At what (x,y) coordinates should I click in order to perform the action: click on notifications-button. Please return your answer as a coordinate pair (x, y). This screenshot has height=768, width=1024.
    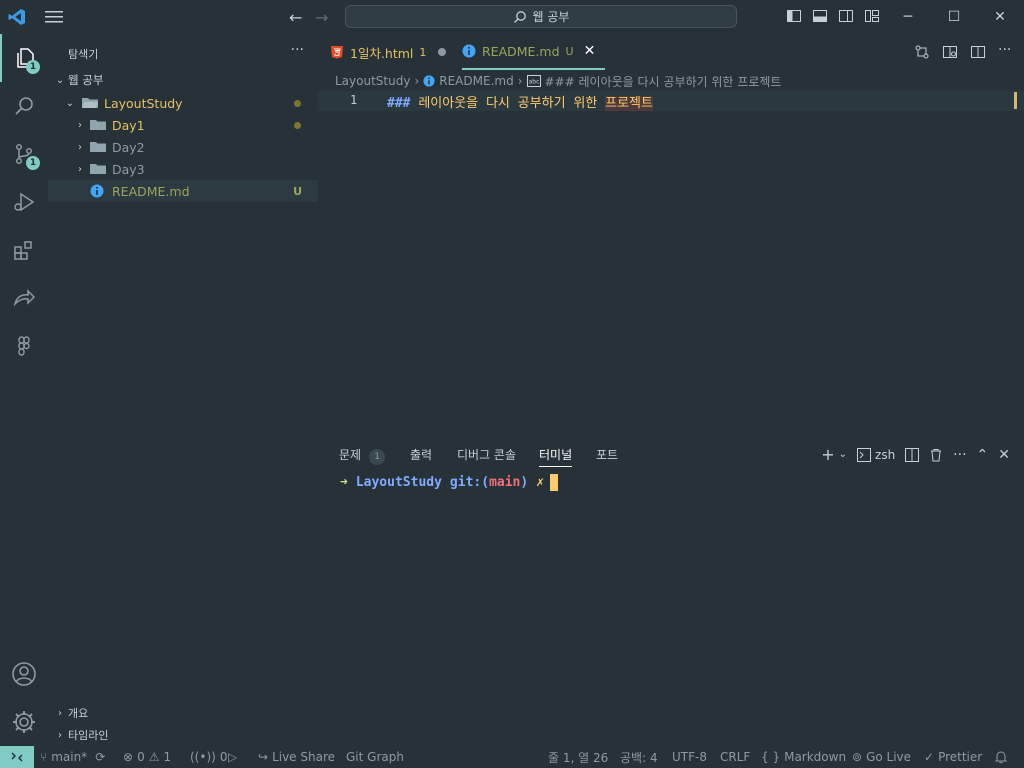
    Looking at the image, I should click on (1001, 757).